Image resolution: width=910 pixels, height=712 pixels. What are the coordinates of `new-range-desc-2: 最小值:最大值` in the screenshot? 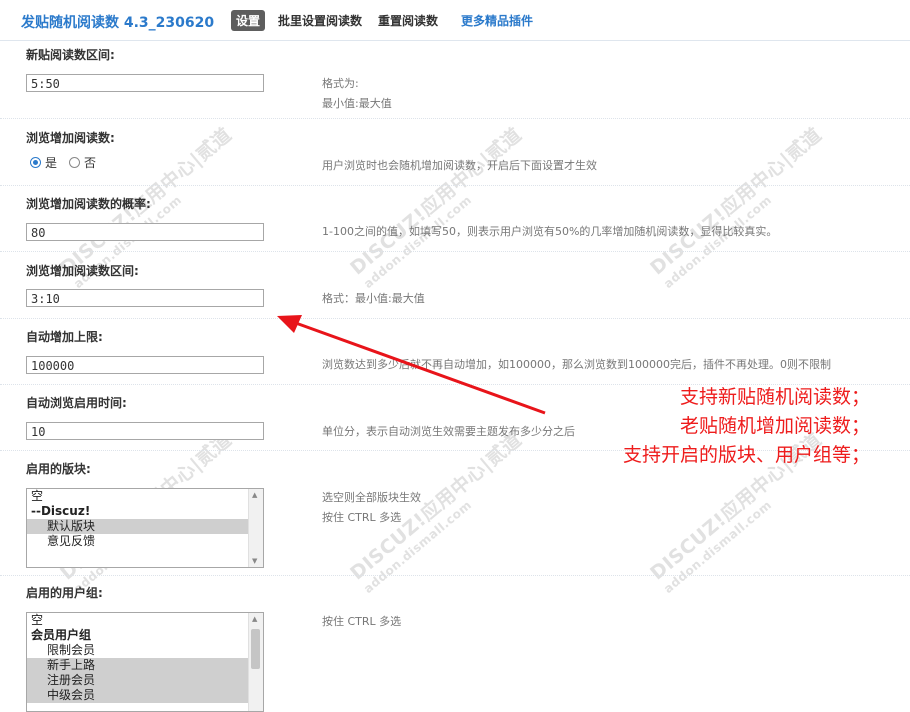 It's located at (357, 103).